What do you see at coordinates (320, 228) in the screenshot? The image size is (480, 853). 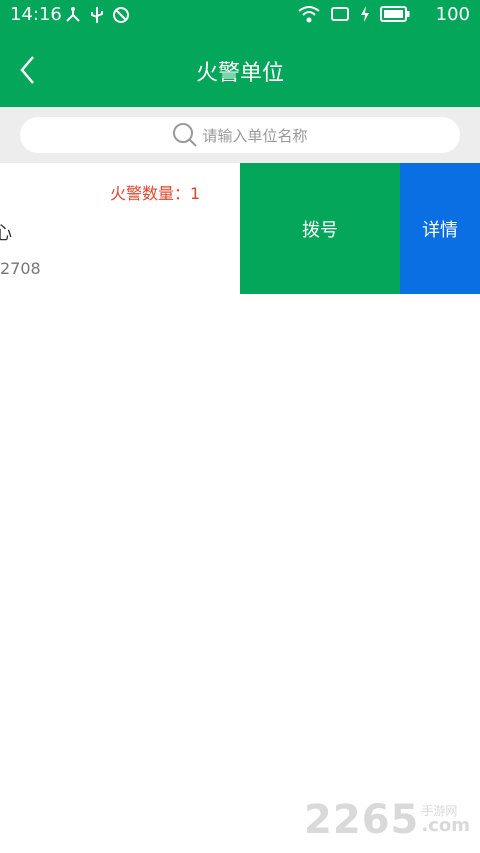 I see `dial-button: 拨号` at bounding box center [320, 228].